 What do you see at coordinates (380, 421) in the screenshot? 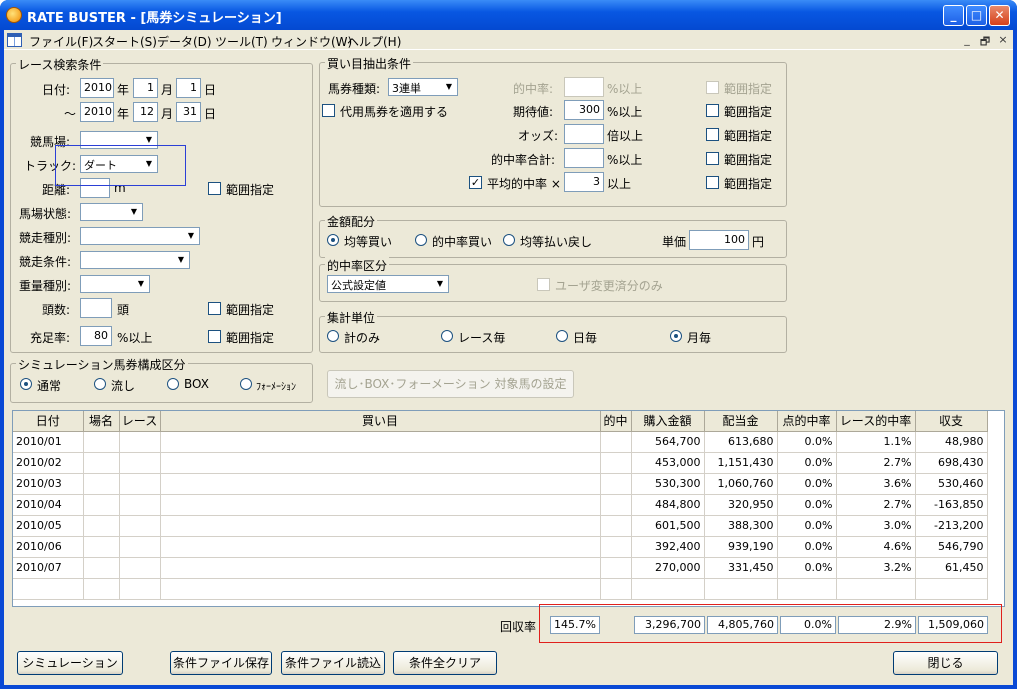
I see `column-header: 買い目` at bounding box center [380, 421].